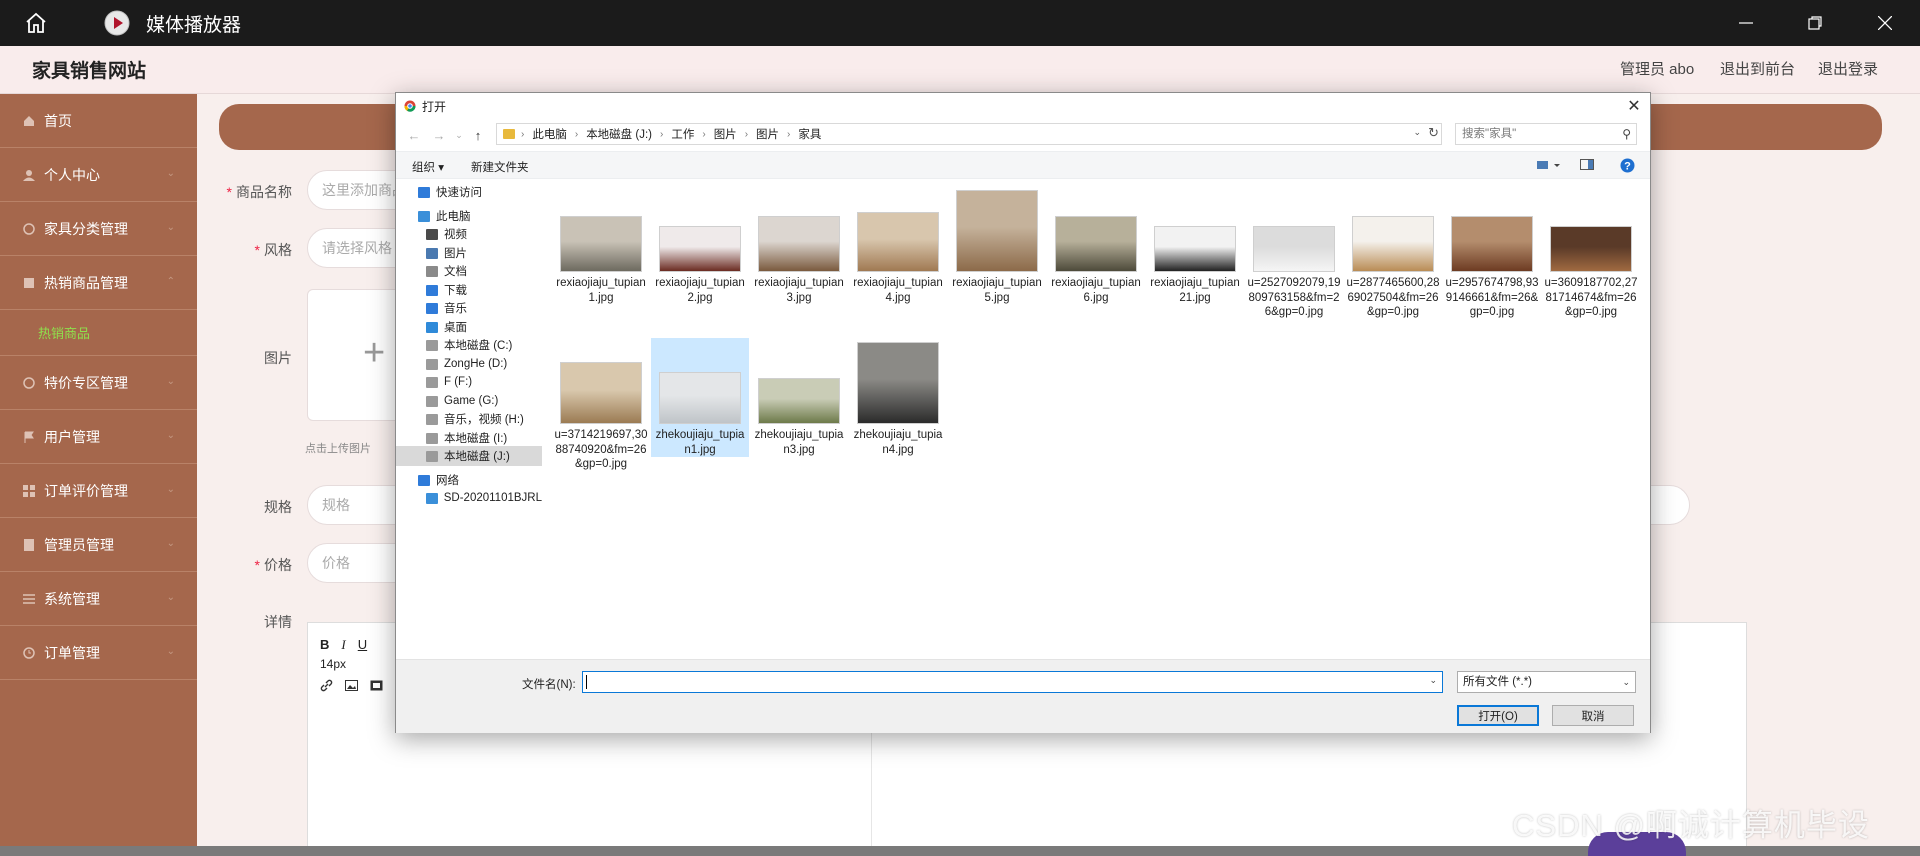 This screenshot has width=1920, height=856. What do you see at coordinates (98, 437) in the screenshot?
I see `sidebar-item-users: 用户管理 ⌄` at bounding box center [98, 437].